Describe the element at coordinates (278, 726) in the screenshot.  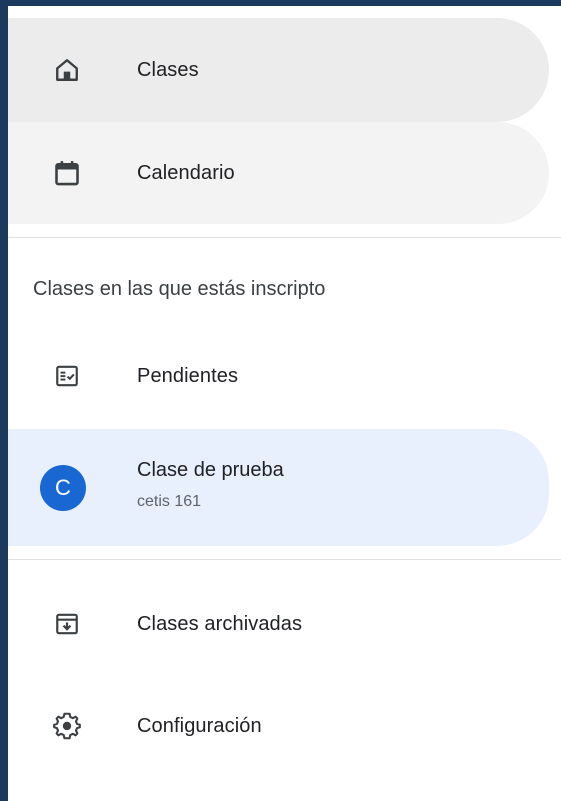
I see `nav-item-configuracion: Configuración` at that location.